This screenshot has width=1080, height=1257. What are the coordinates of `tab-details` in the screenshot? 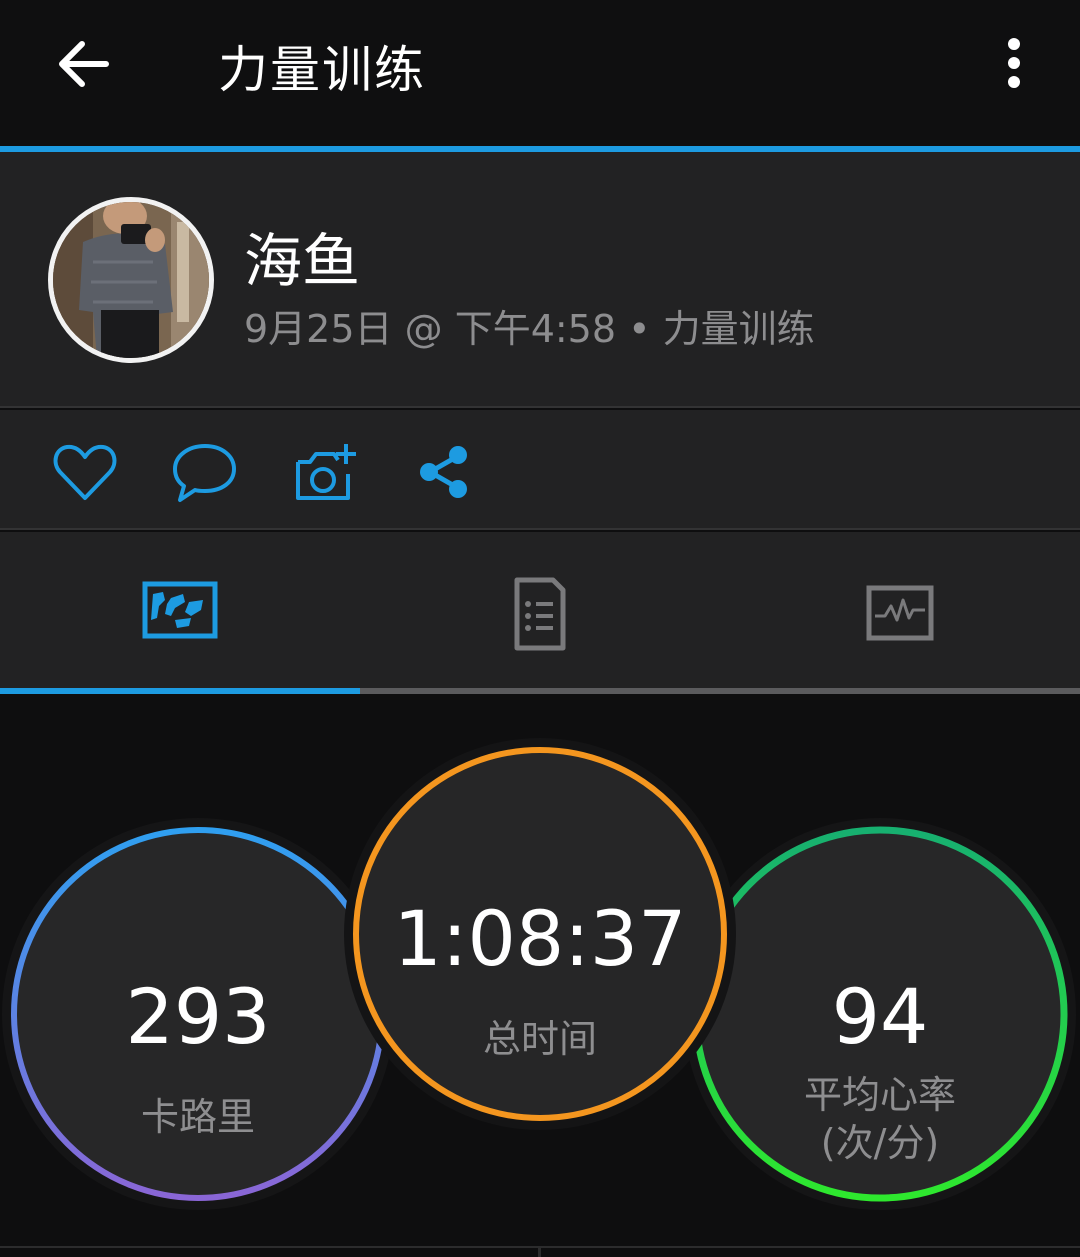 It's located at (540, 612).